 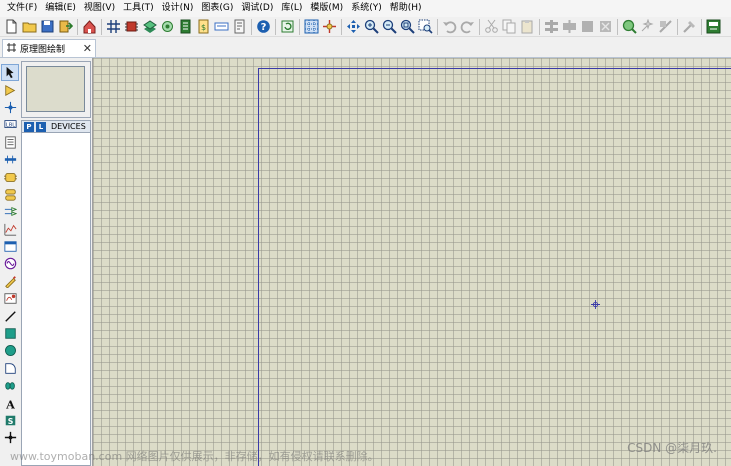 I want to click on notes-icon: $, so click(x=203, y=26).